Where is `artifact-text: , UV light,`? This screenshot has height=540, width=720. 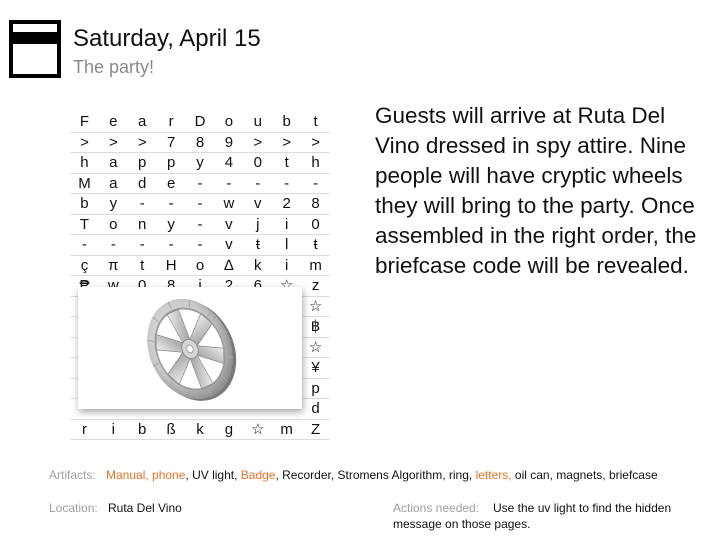
artifact-text: , UV light, is located at coordinates (213, 475).